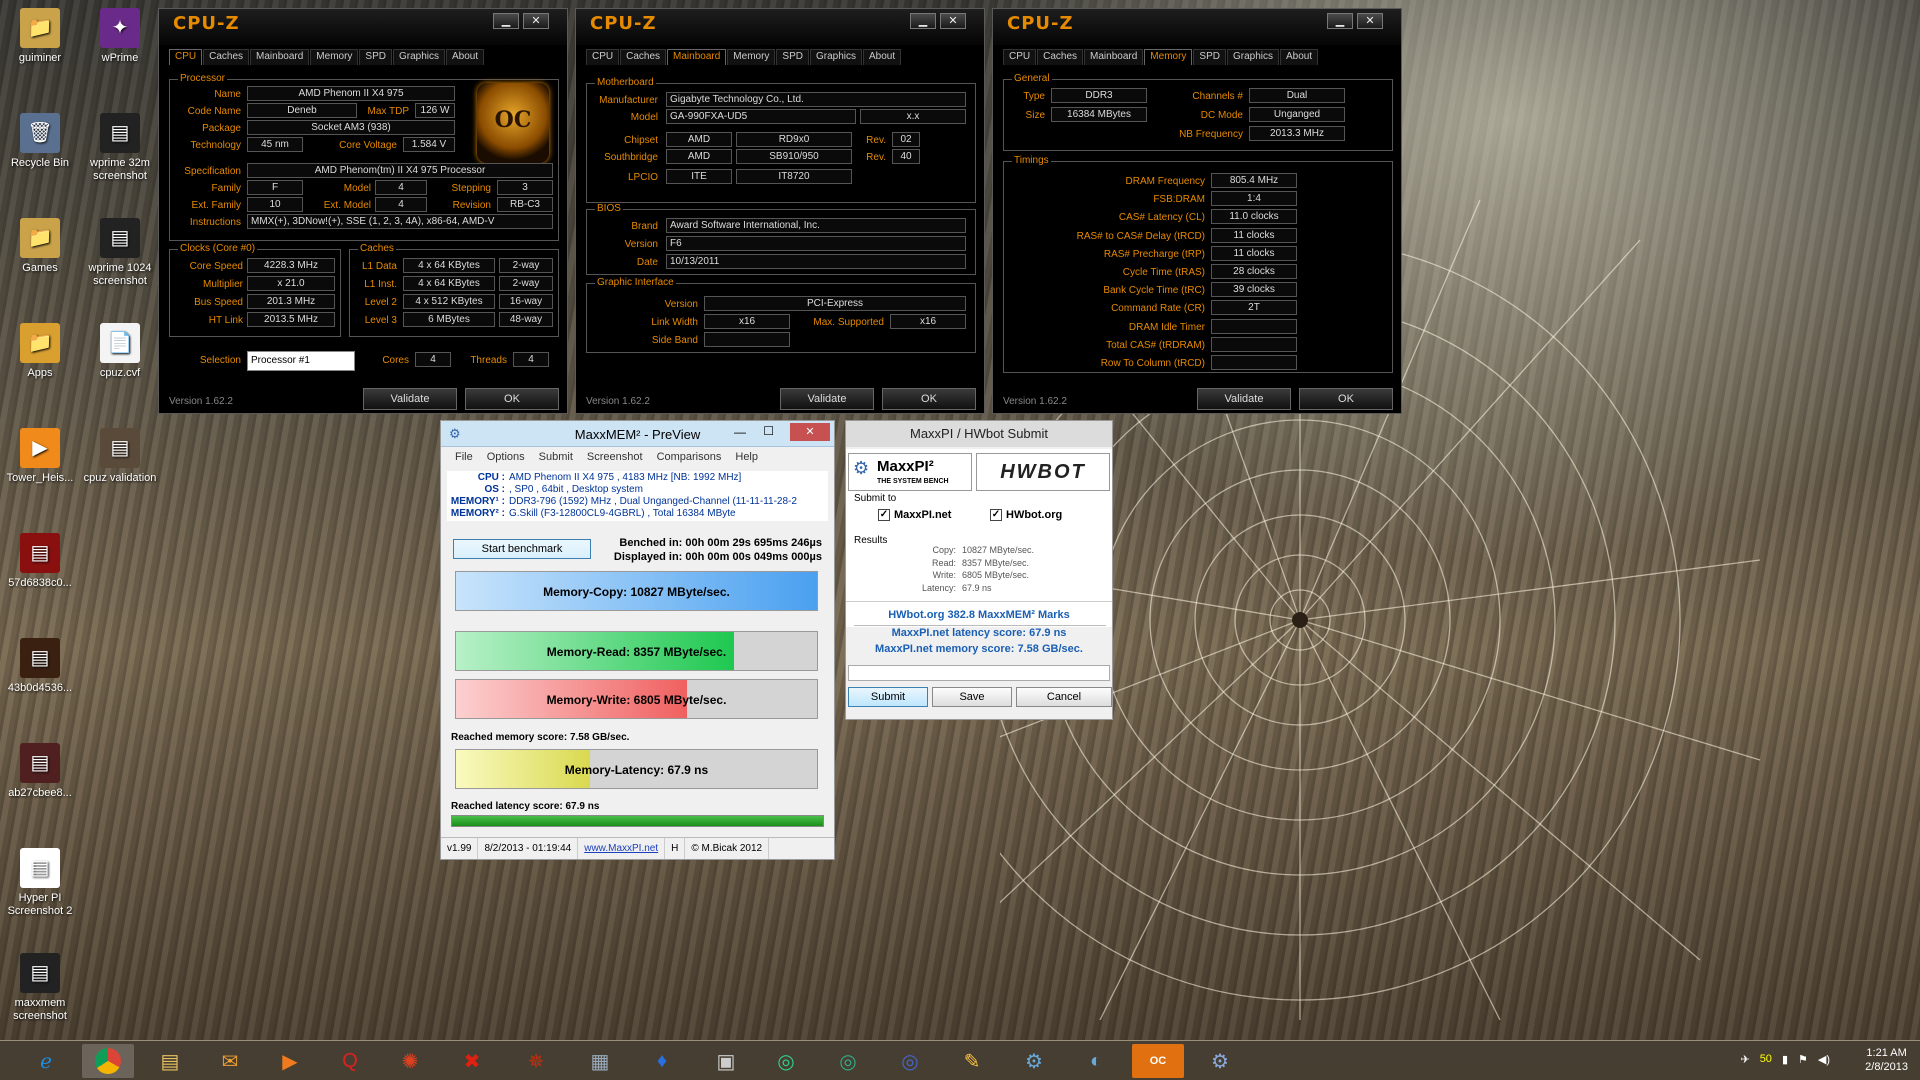 Image resolution: width=1920 pixels, height=1080 pixels. Describe the element at coordinates (1220, 1061) in the screenshot. I see `maxxmem-taskbar-icon: ⚙` at that location.